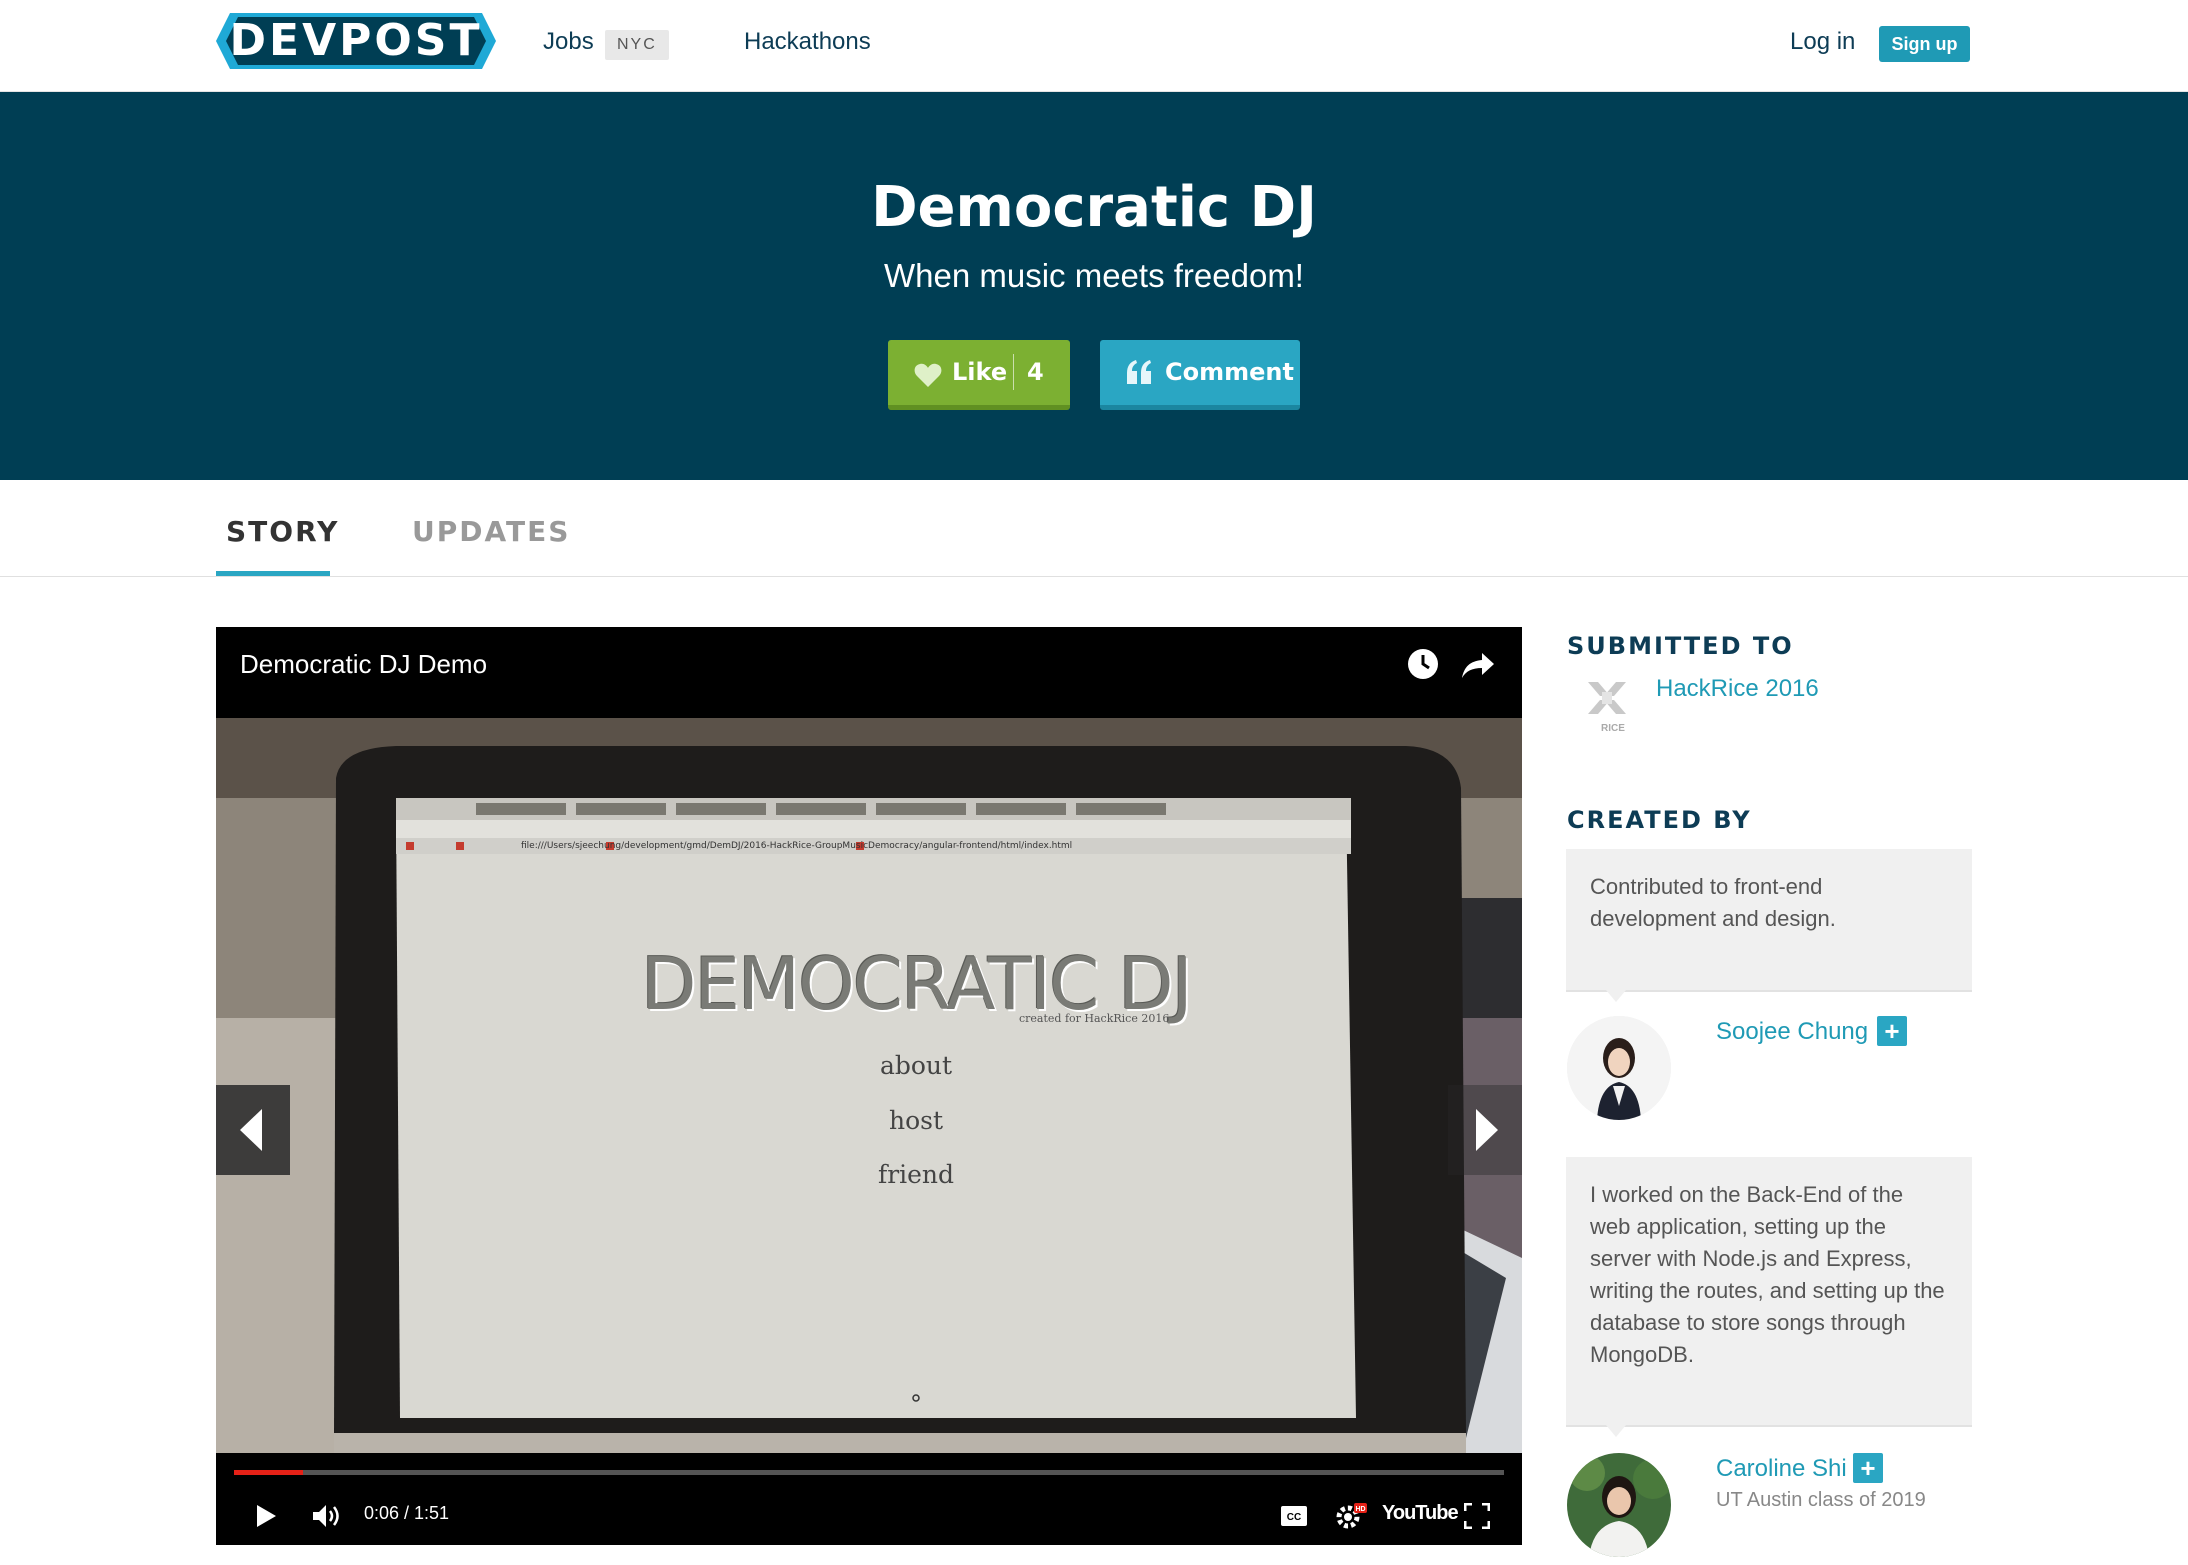  What do you see at coordinates (1094, 1018) in the screenshot?
I see `screen-app-subtitle: created for HackRice 2016` at bounding box center [1094, 1018].